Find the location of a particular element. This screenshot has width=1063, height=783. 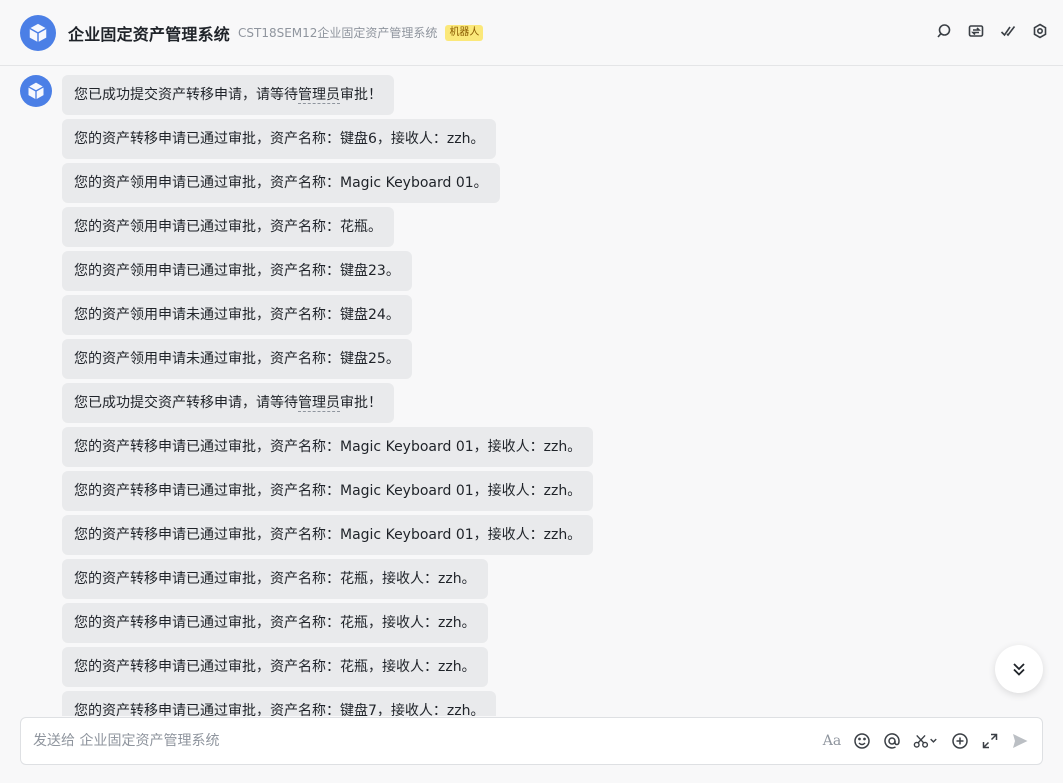

add-icon is located at coordinates (960, 741).